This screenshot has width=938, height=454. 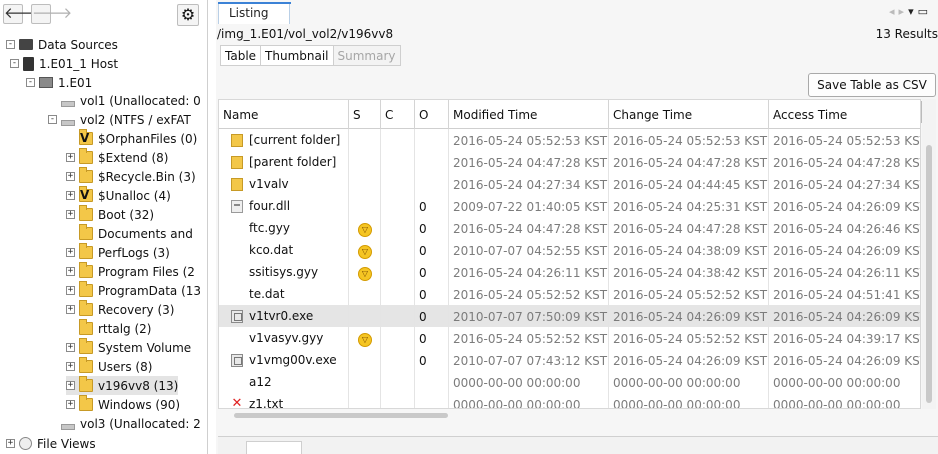 What do you see at coordinates (110, 214) in the screenshot?
I see `tree-node: + Boot (32)` at bounding box center [110, 214].